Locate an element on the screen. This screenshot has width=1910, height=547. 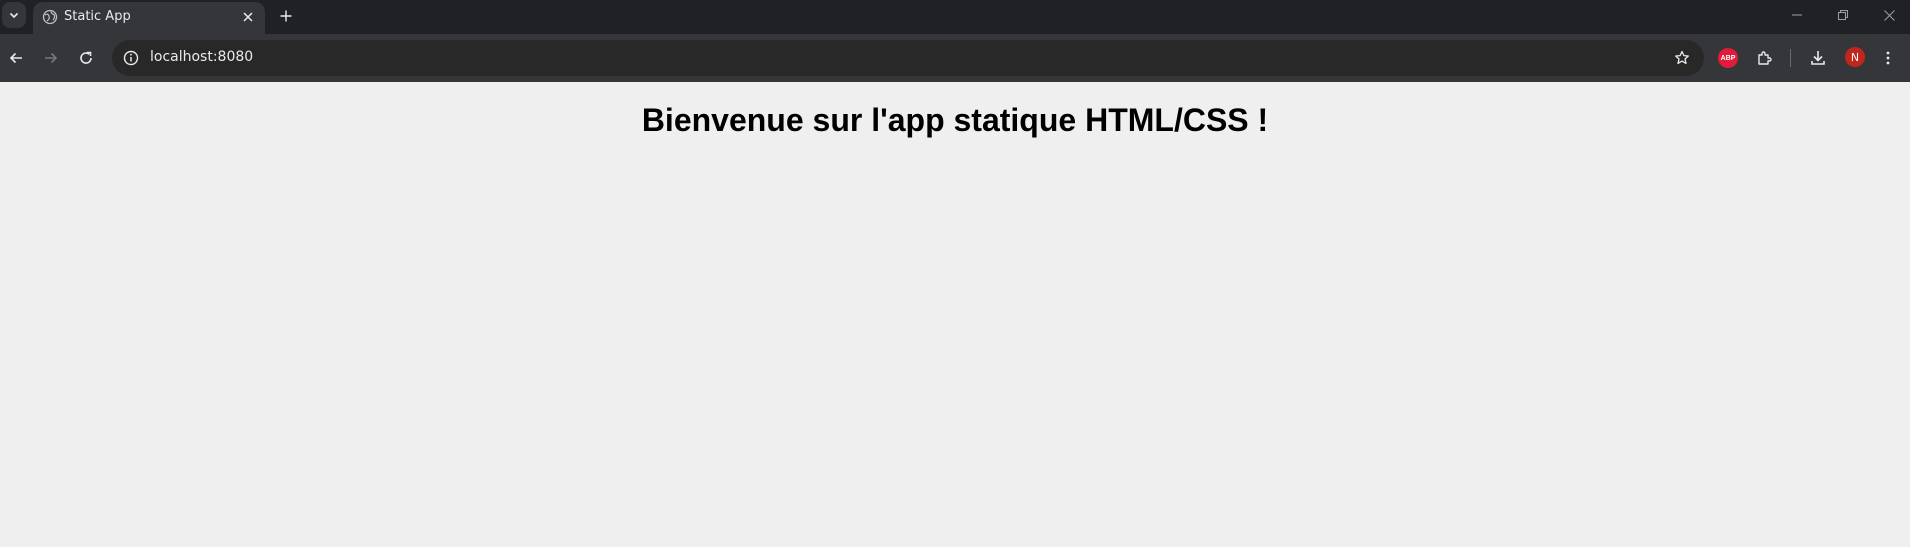
star-icon is located at coordinates (1682, 57).